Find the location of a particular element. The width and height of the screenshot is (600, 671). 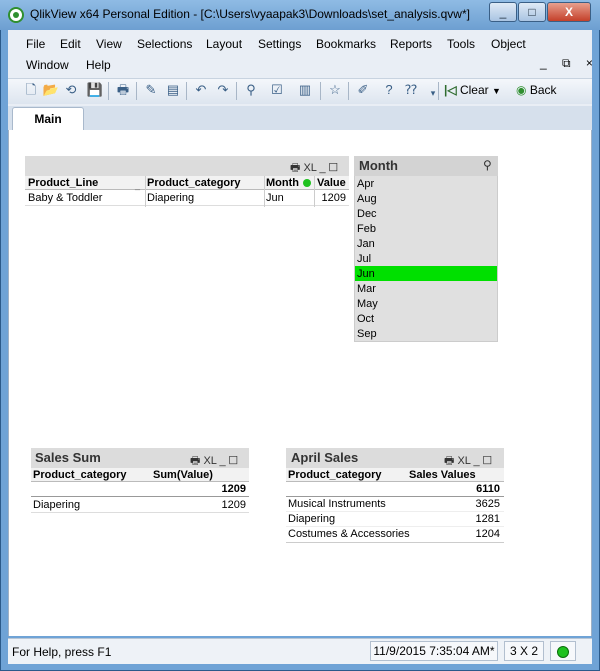

design-mode-icon: ✐ is located at coordinates (363, 90).